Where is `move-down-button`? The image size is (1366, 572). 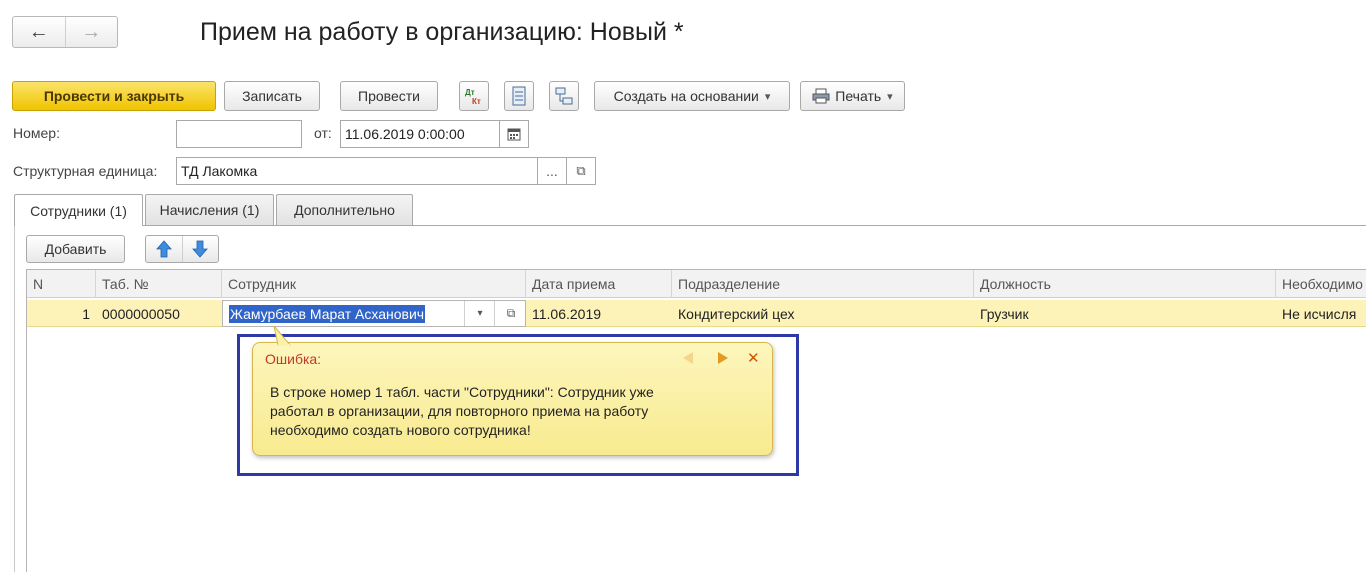
move-down-button is located at coordinates (201, 249).